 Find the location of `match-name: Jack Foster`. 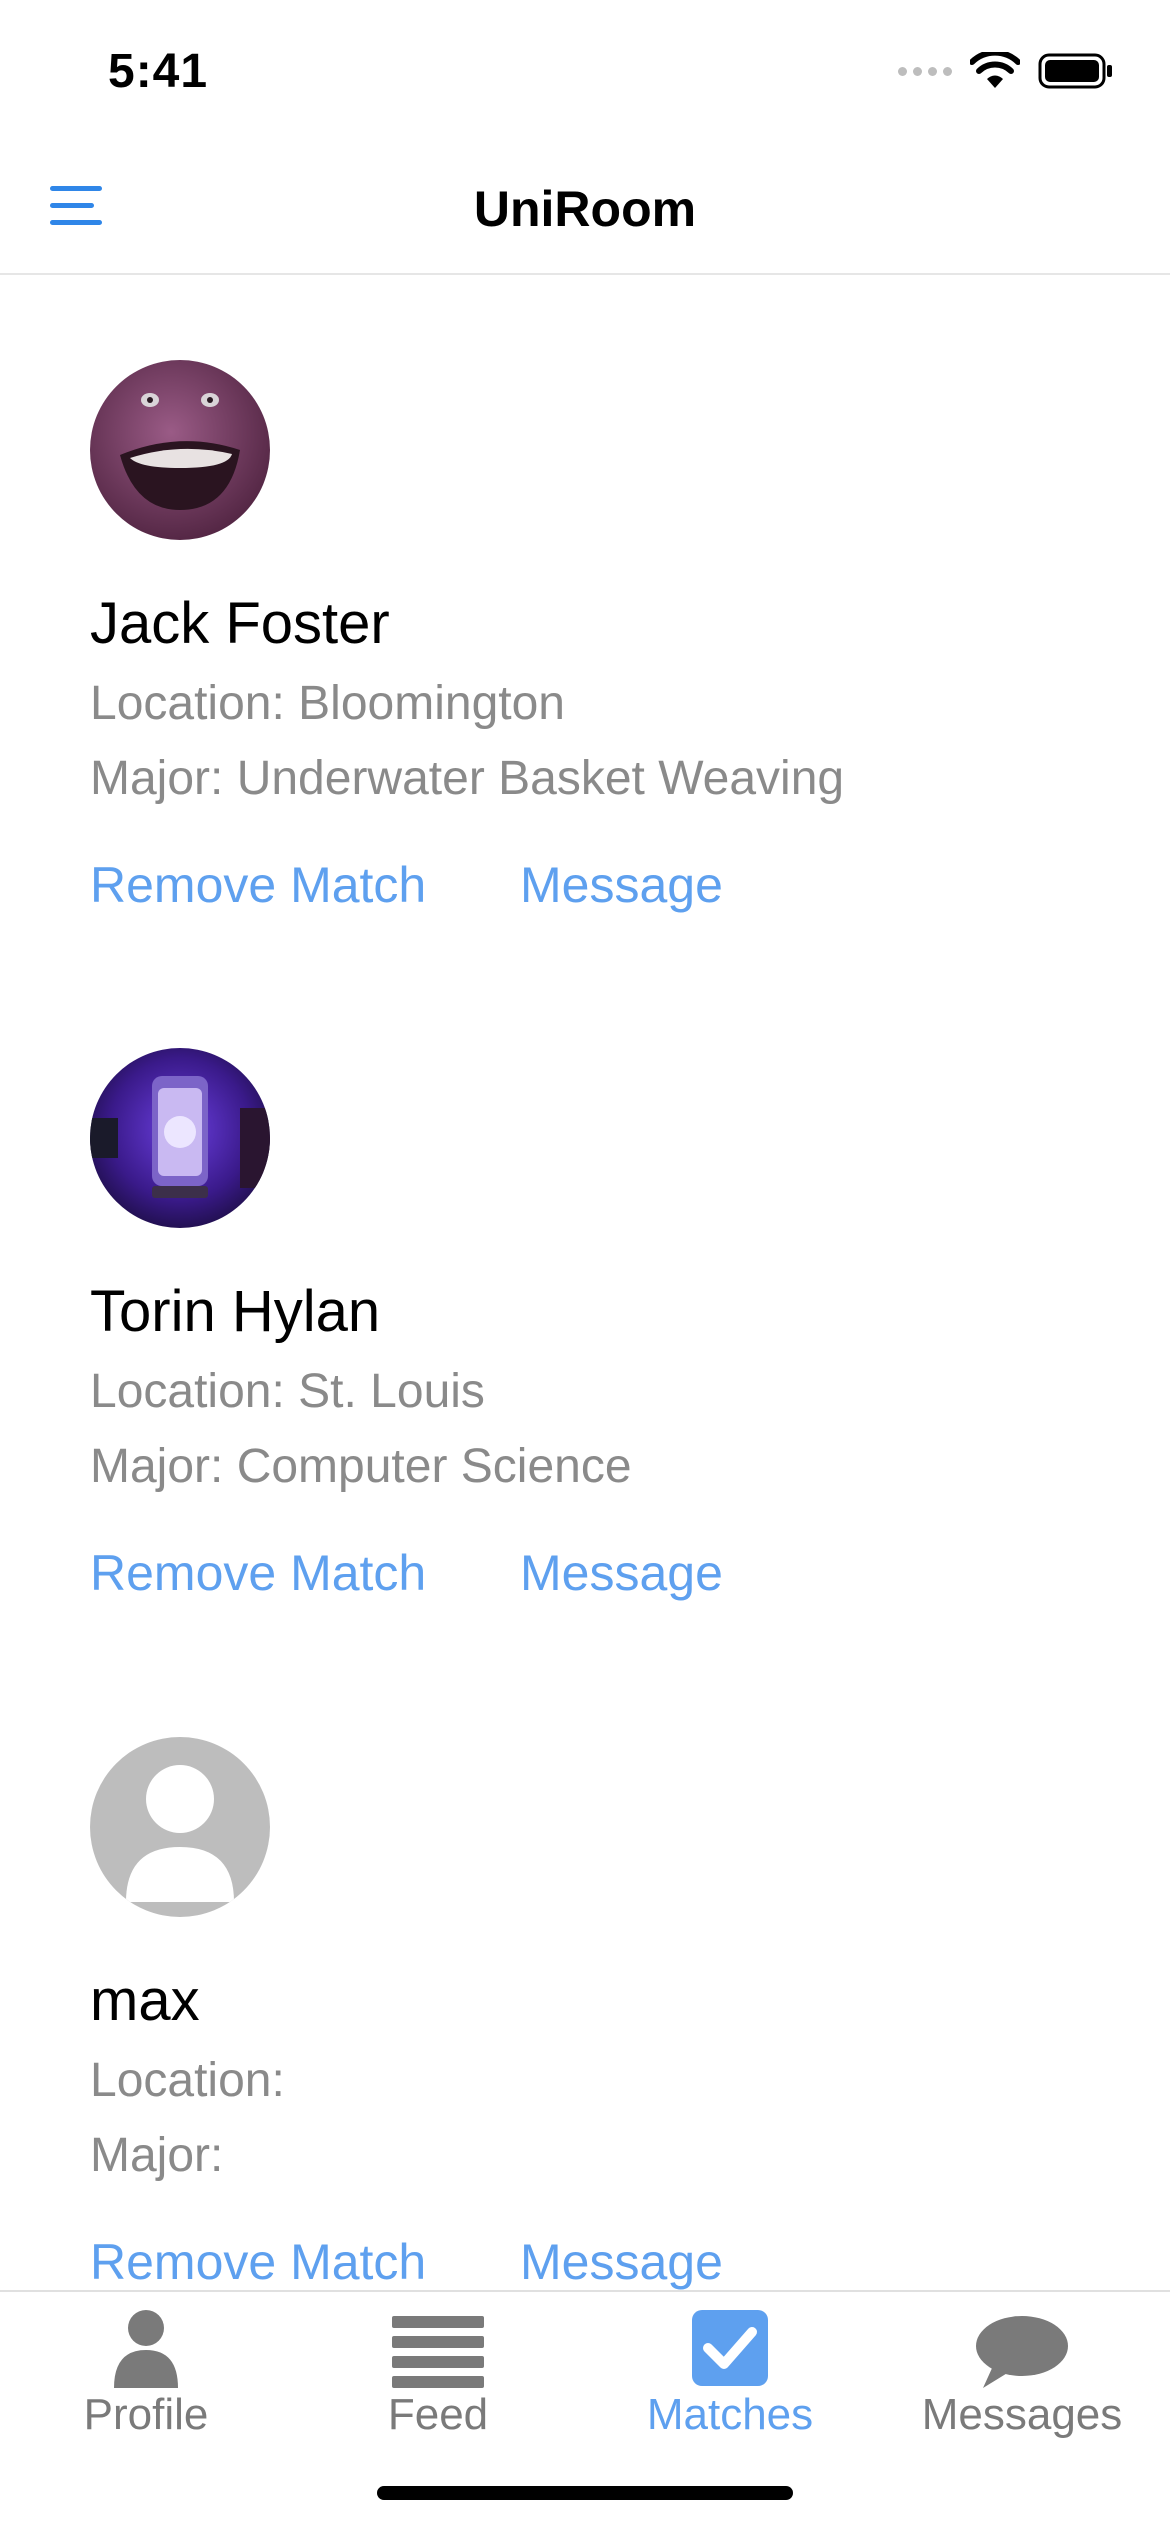

match-name: Jack Foster is located at coordinates (240, 623).